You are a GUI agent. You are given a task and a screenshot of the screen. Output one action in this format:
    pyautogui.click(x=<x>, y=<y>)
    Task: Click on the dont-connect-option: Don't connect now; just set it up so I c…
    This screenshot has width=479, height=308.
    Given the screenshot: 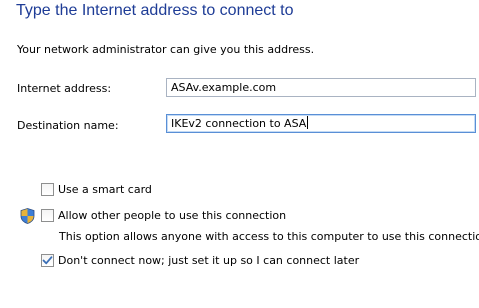 What is the action you would take?
    pyautogui.click(x=200, y=260)
    